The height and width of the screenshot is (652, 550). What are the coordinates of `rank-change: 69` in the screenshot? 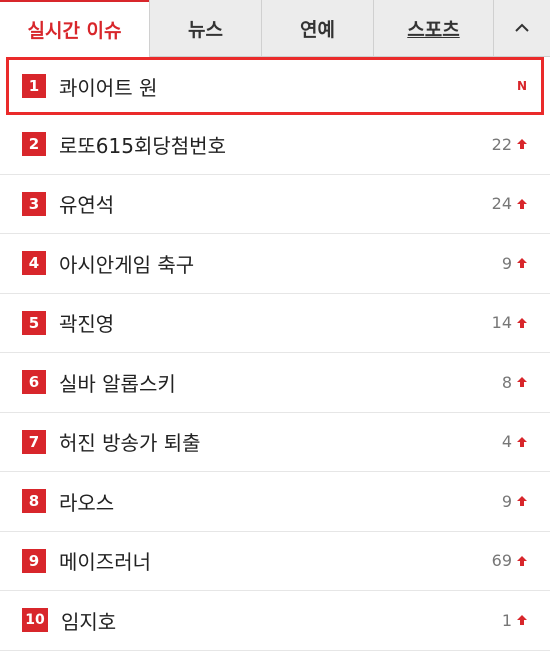 It's located at (510, 560).